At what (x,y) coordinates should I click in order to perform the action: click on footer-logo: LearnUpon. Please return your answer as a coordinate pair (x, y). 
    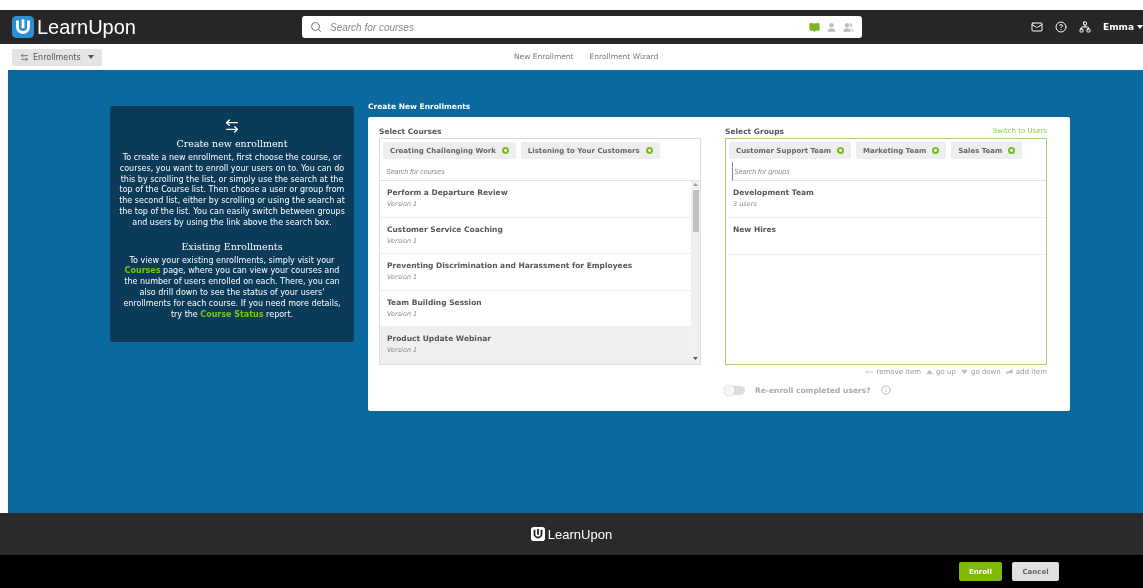
    Looking at the image, I should click on (571, 534).